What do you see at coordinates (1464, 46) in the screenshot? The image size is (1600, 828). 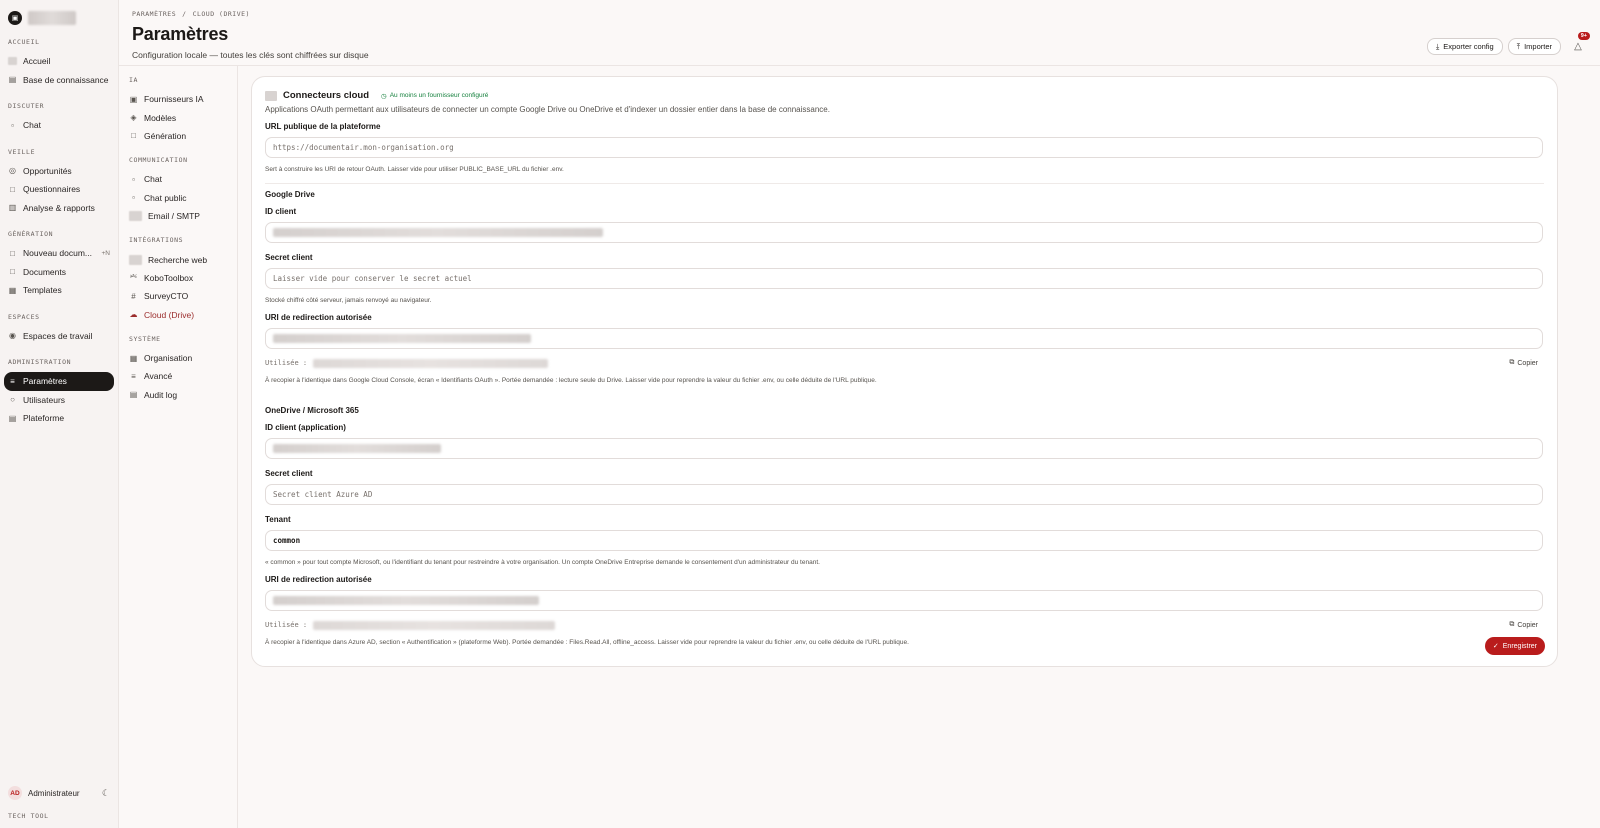 I see `export-config-button: ⤓ Exporter config` at bounding box center [1464, 46].